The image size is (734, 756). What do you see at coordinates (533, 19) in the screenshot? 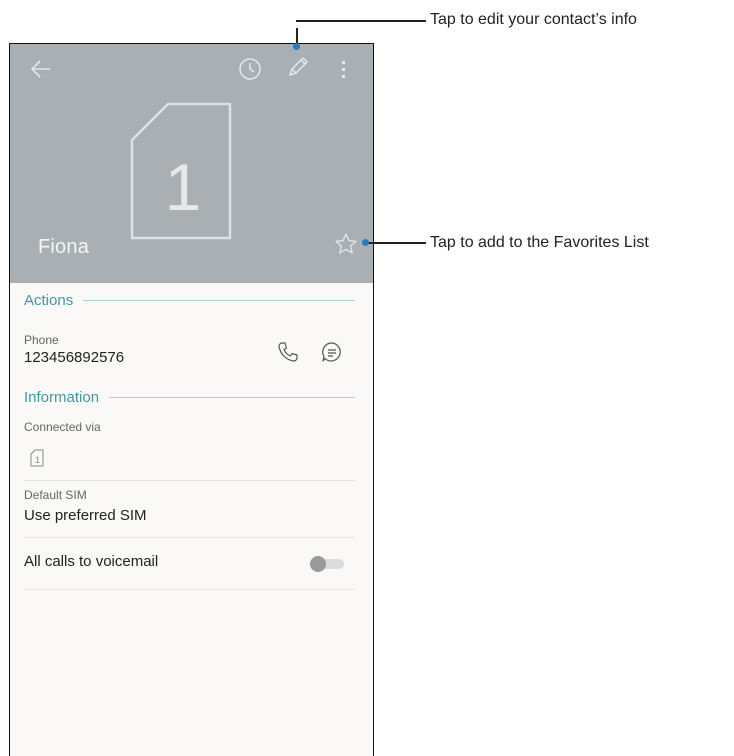
I see `edit-callout-text: Tap to edit your contact’s info` at bounding box center [533, 19].